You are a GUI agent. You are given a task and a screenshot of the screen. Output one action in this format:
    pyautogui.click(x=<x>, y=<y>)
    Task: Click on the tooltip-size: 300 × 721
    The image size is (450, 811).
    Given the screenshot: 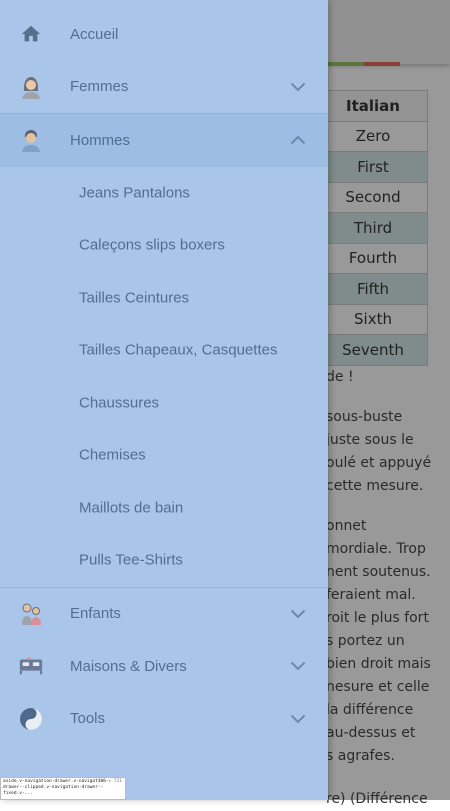 What is the action you would take?
    pyautogui.click(x=109, y=781)
    